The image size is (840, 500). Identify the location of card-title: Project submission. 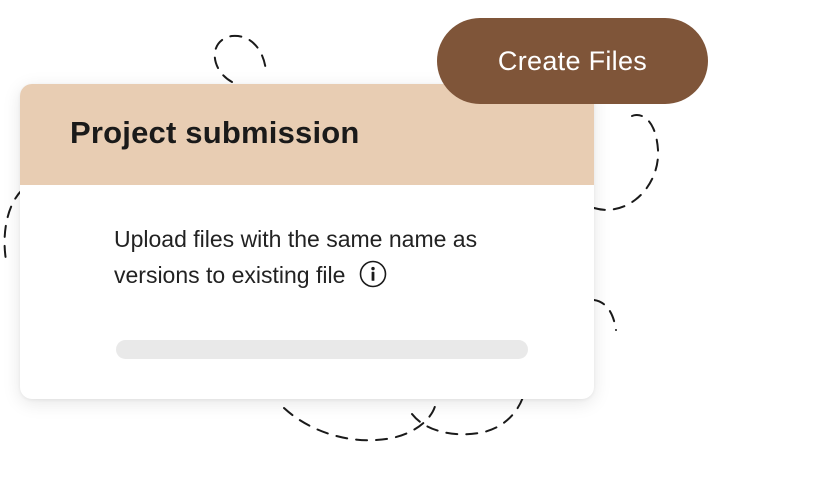
(215, 132).